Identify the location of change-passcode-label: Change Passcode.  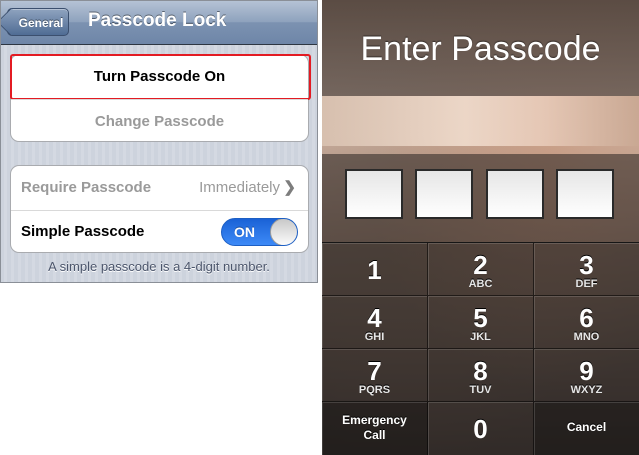
(159, 121).